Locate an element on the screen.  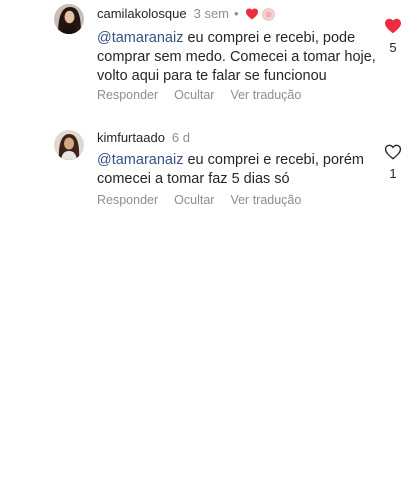
username: camilakolosque is located at coordinates (142, 14).